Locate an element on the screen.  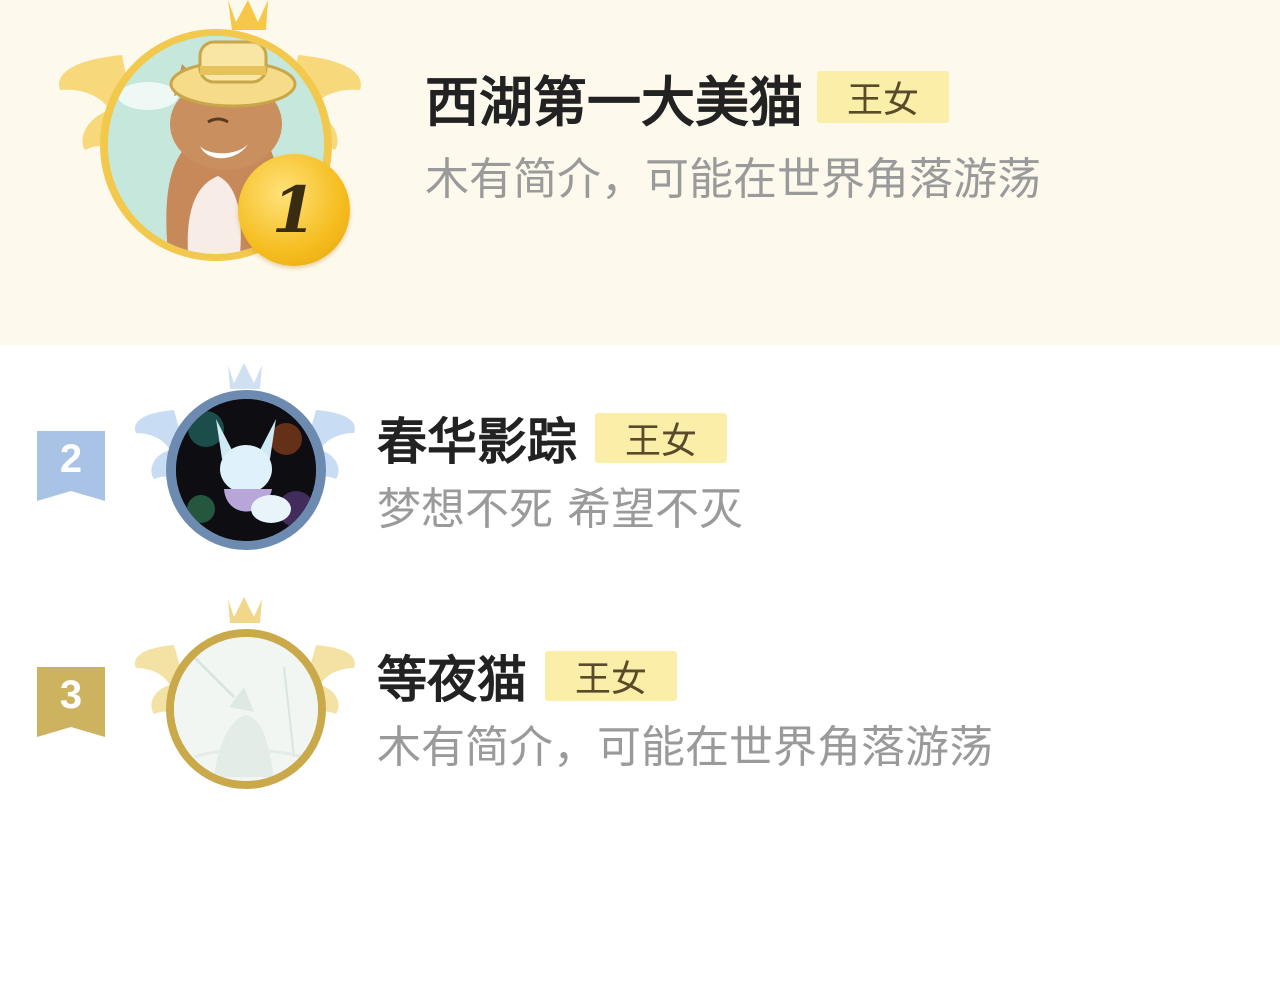
rank-number: 1 is located at coordinates (294, 210).